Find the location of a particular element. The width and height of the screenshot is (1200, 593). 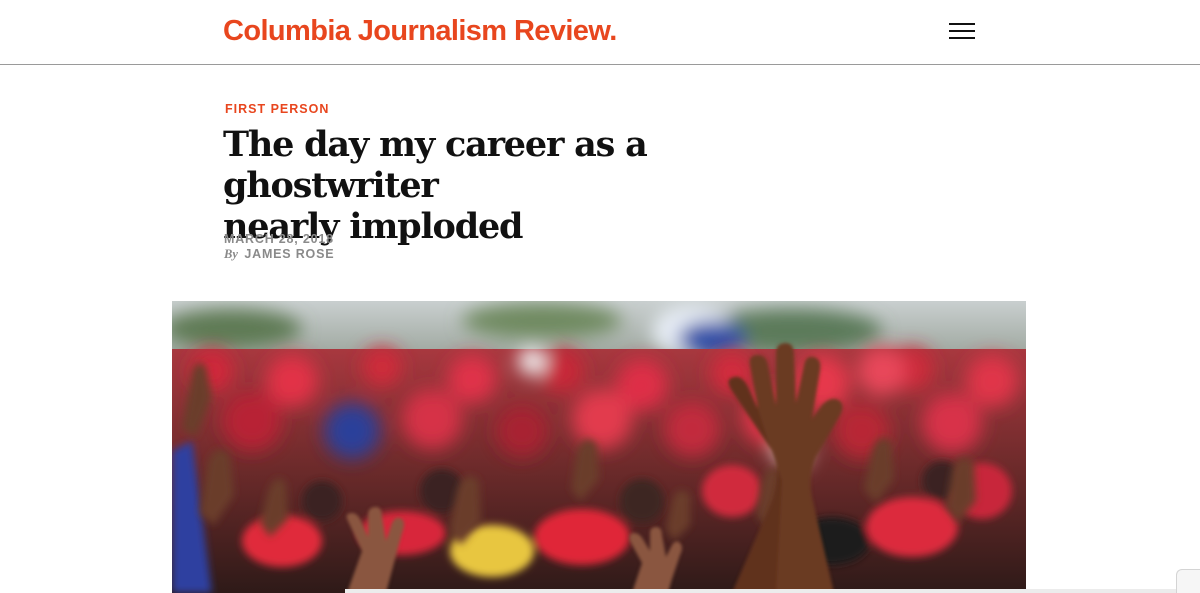

article-date: MARCH 28, 2018 is located at coordinates (279, 239).